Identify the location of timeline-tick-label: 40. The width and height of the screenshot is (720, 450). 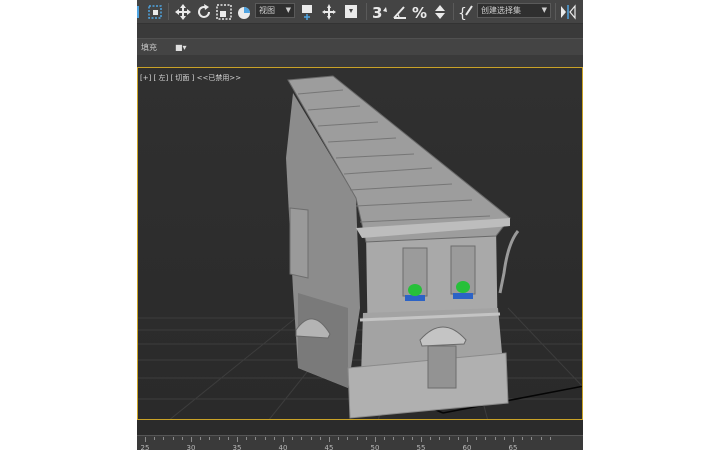
(283, 447).